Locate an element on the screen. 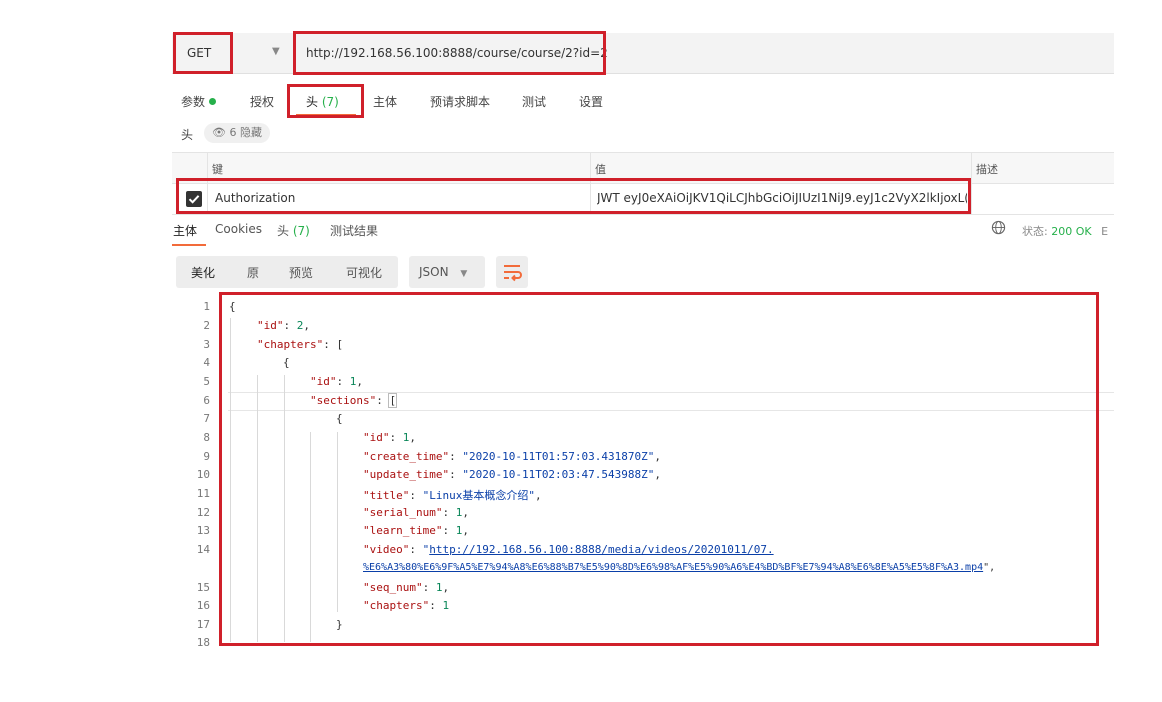 This screenshot has height=702, width=1162. line-number: 16 is located at coordinates (203, 605).